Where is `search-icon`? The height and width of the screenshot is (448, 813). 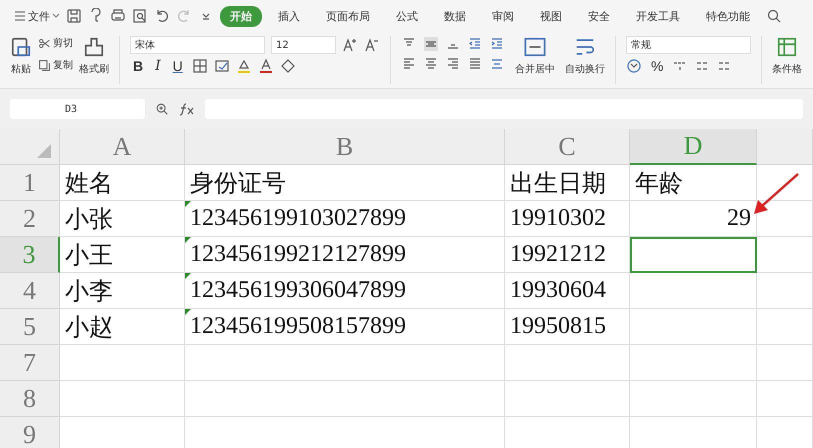
search-icon is located at coordinates (774, 16).